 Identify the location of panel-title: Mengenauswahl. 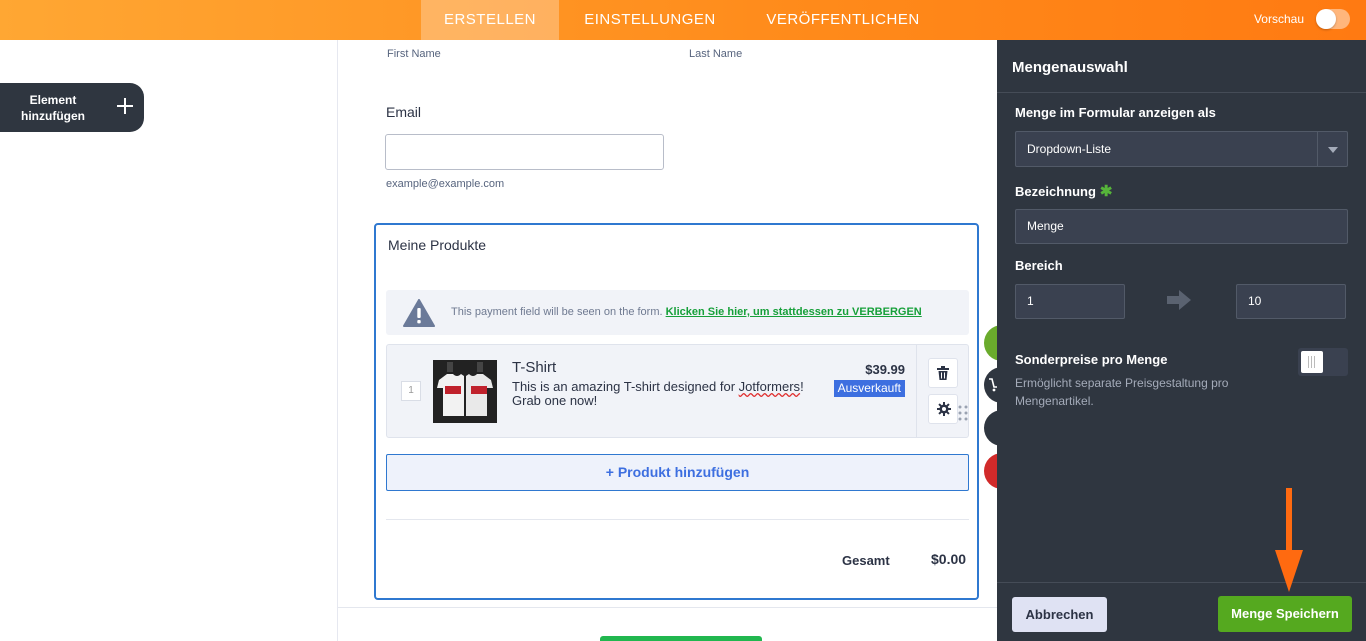
(1070, 67).